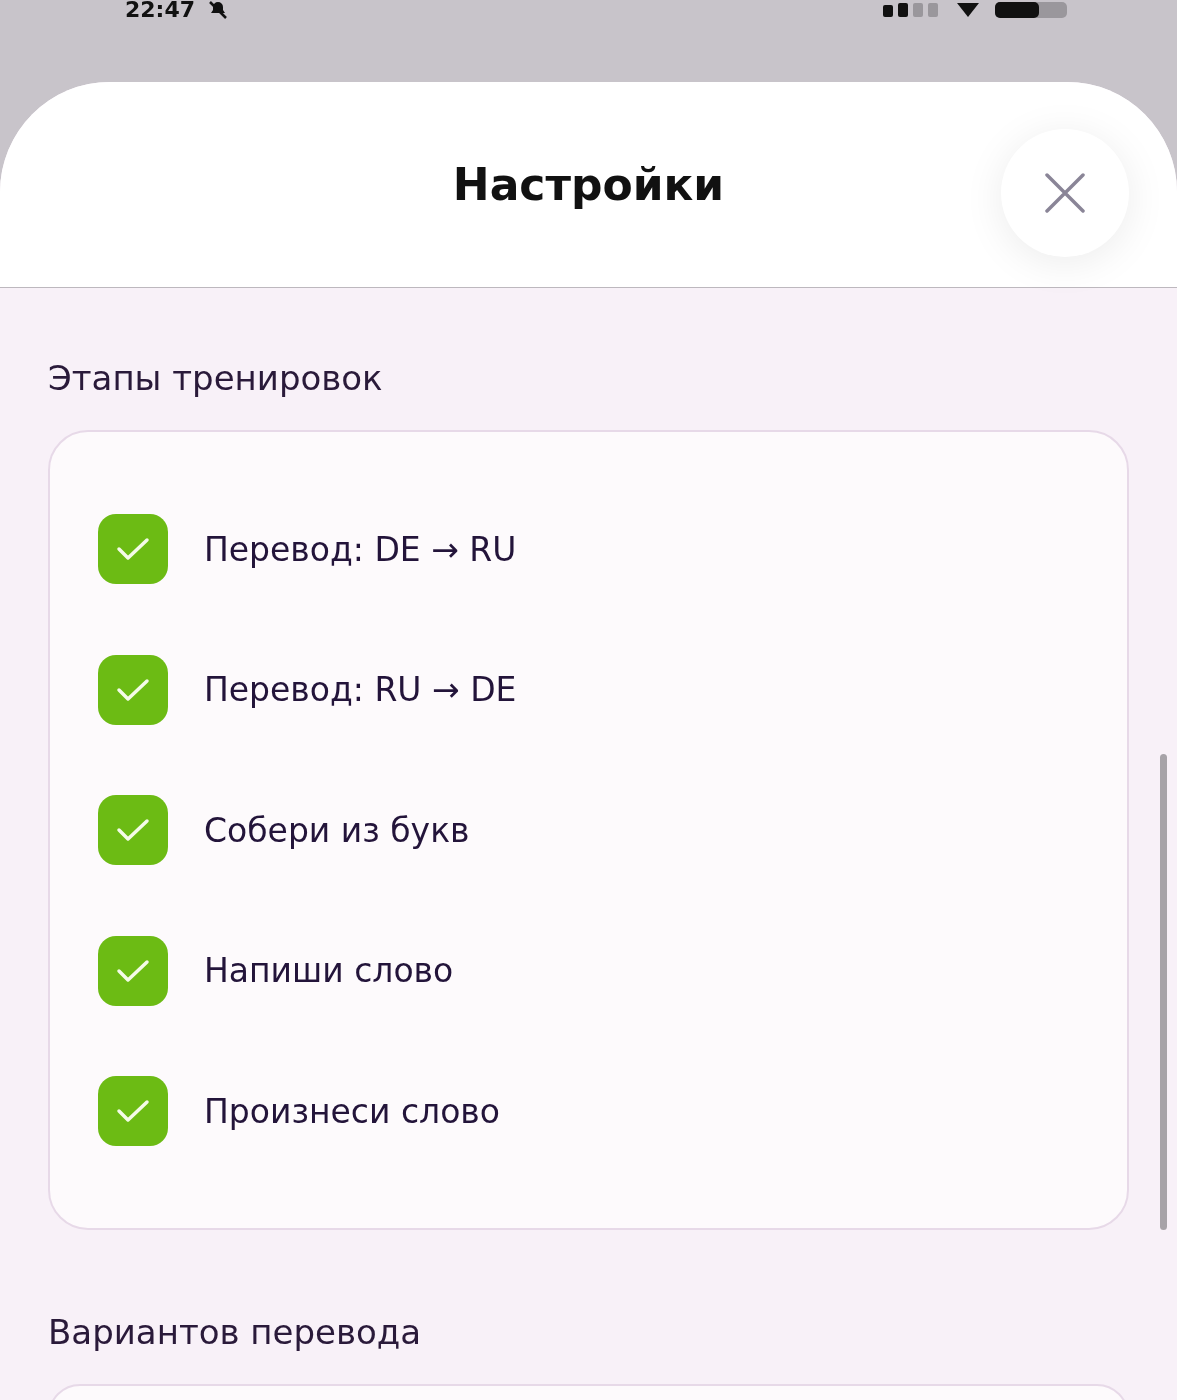 This screenshot has height=1400, width=1177. Describe the element at coordinates (1031, 10) in the screenshot. I see `battery-icon` at that location.